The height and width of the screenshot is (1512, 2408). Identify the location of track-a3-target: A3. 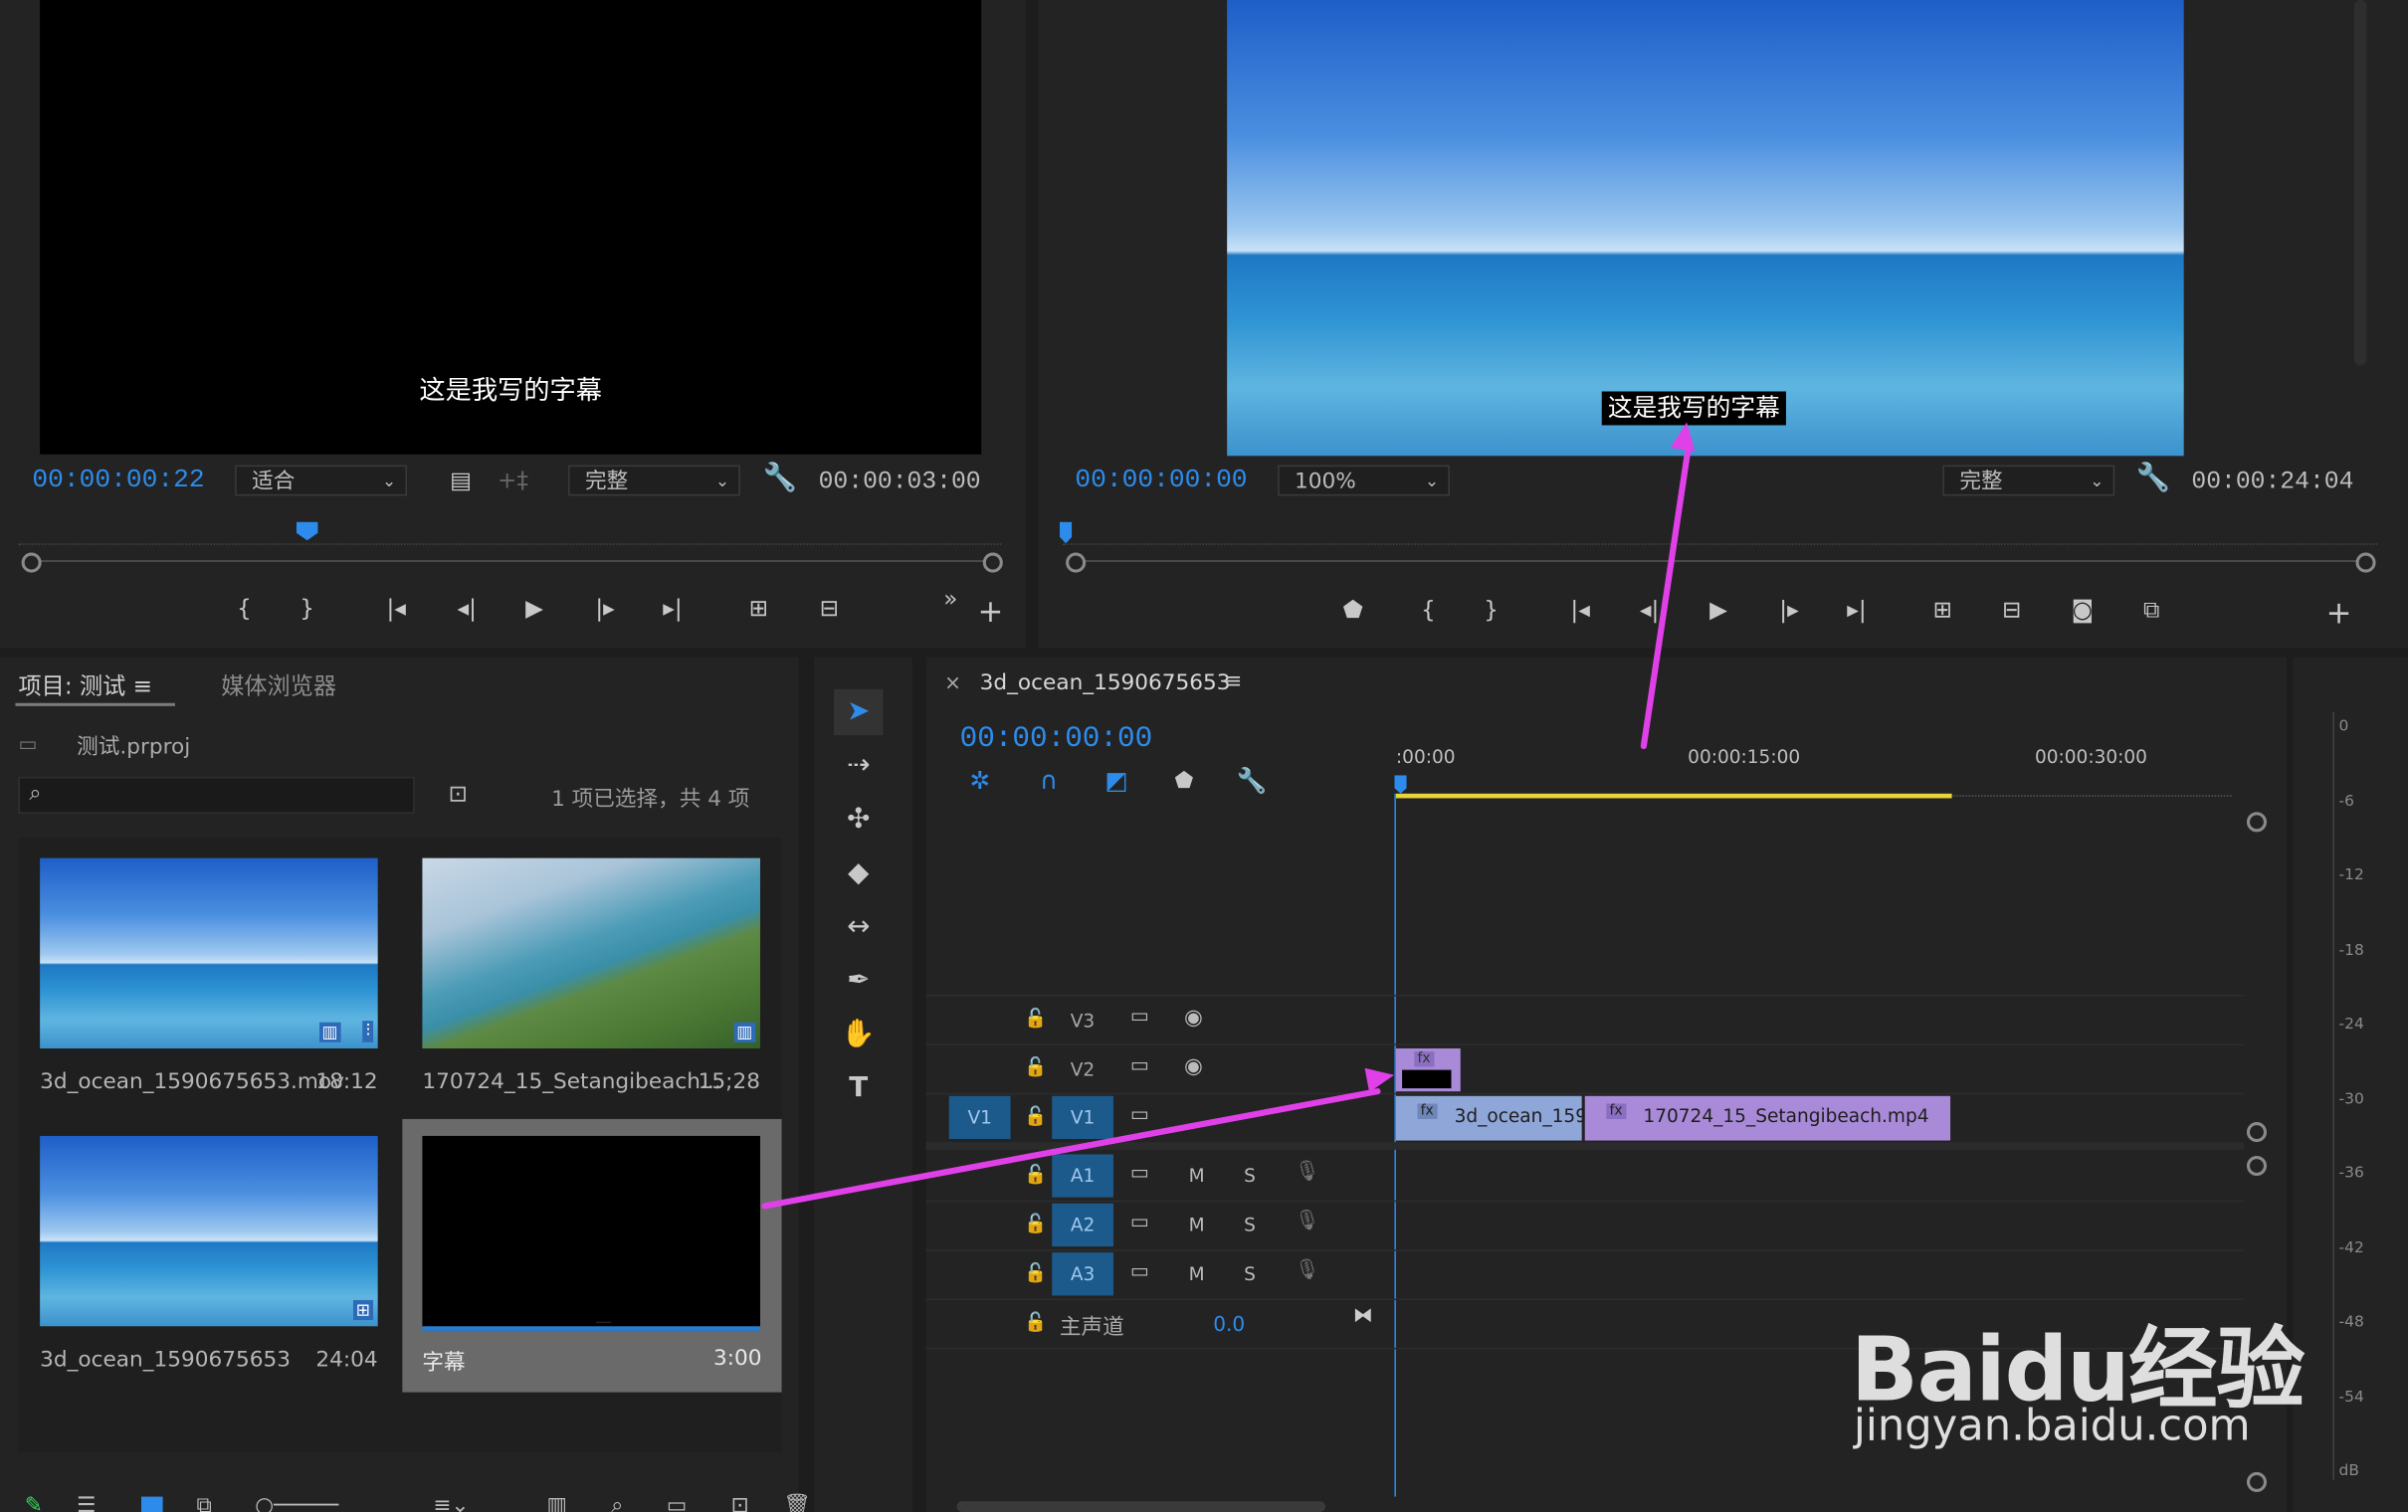
(1083, 1274).